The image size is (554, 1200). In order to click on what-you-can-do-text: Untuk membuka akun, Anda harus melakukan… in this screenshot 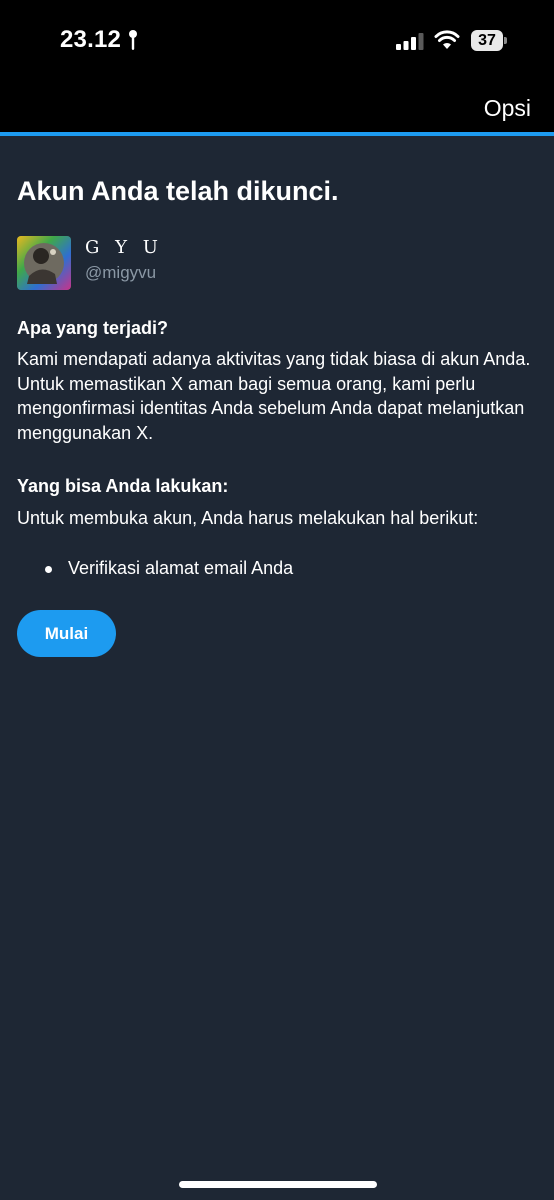, I will do `click(248, 518)`.